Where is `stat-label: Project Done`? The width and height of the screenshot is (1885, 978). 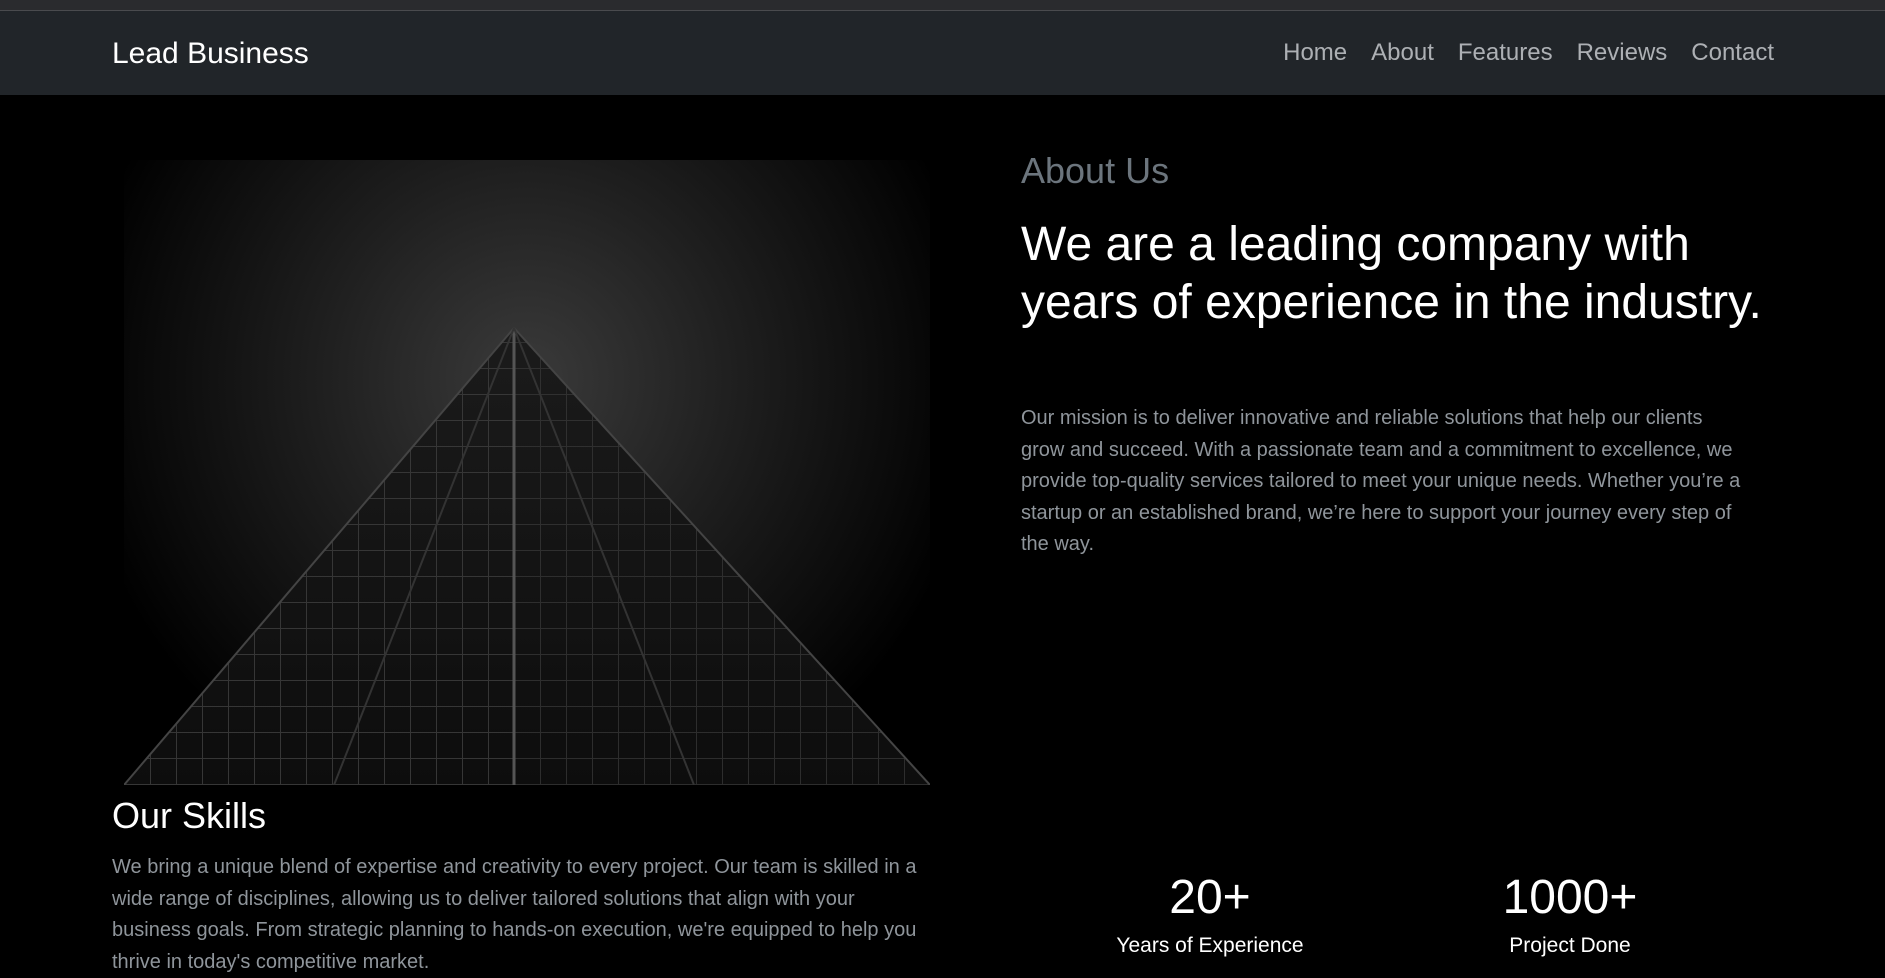 stat-label: Project Done is located at coordinates (1570, 945).